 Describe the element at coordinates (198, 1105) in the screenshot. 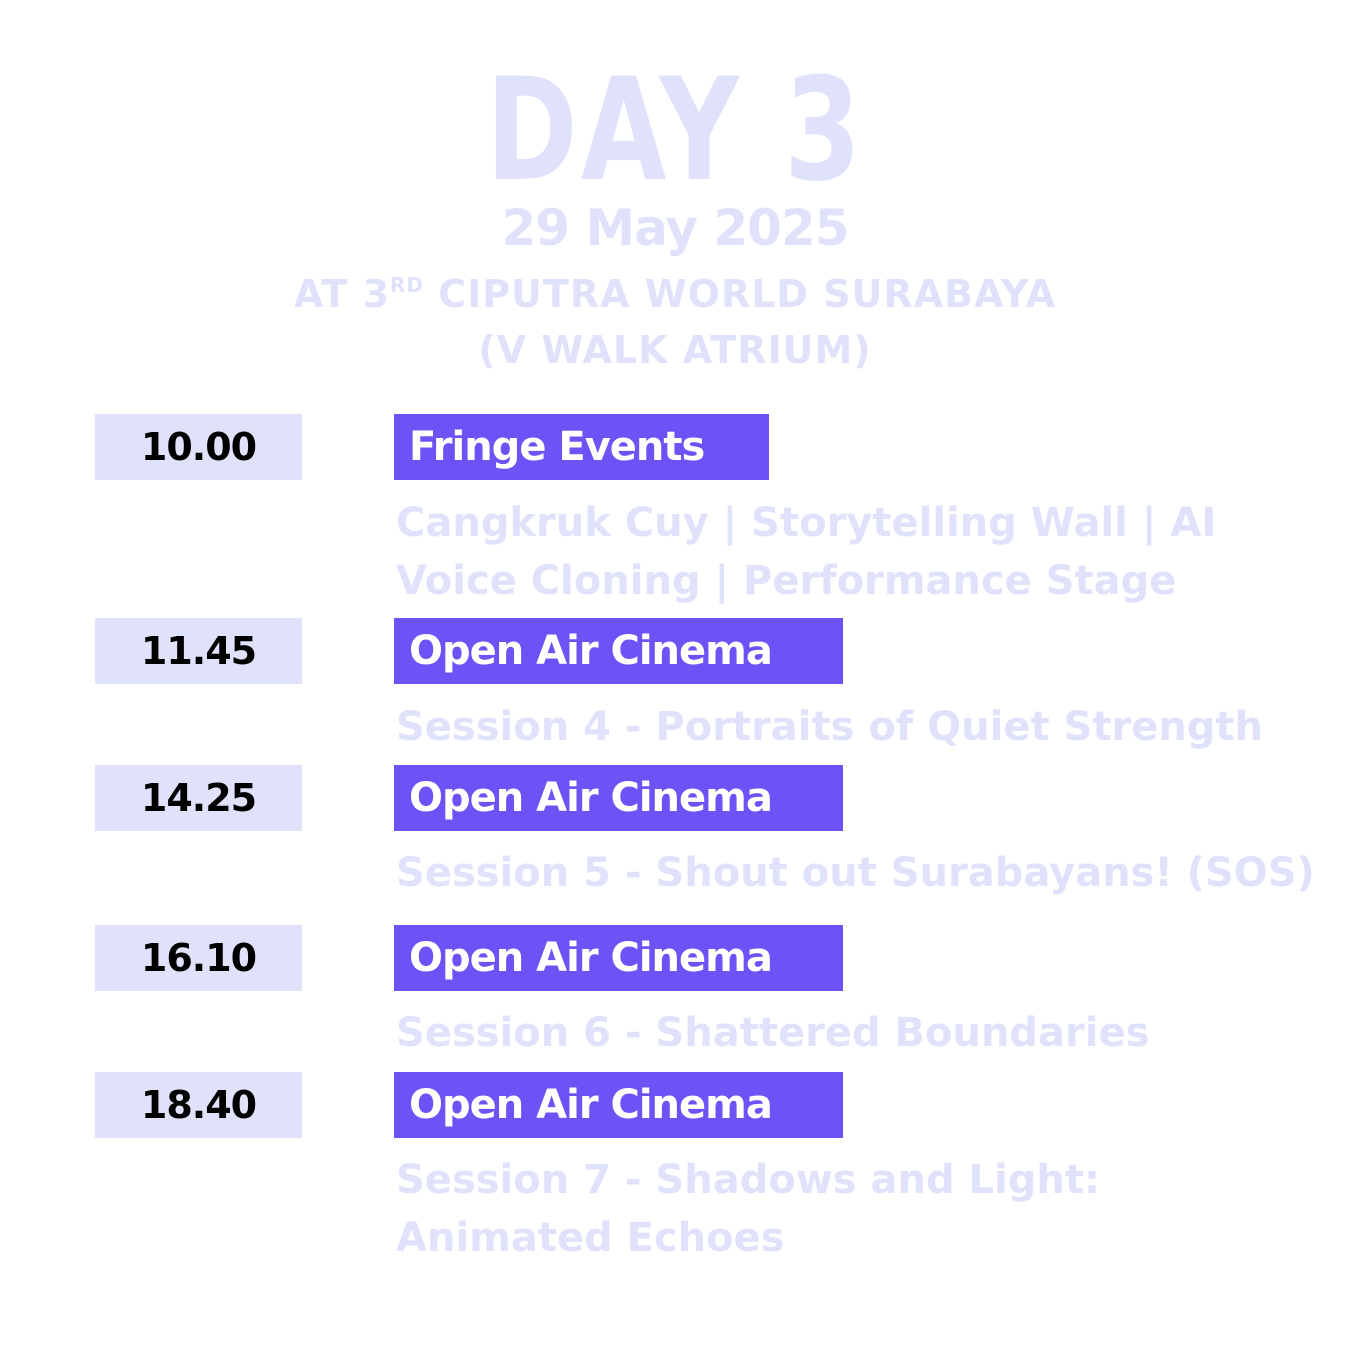

I see `time-badge: 18.40` at that location.